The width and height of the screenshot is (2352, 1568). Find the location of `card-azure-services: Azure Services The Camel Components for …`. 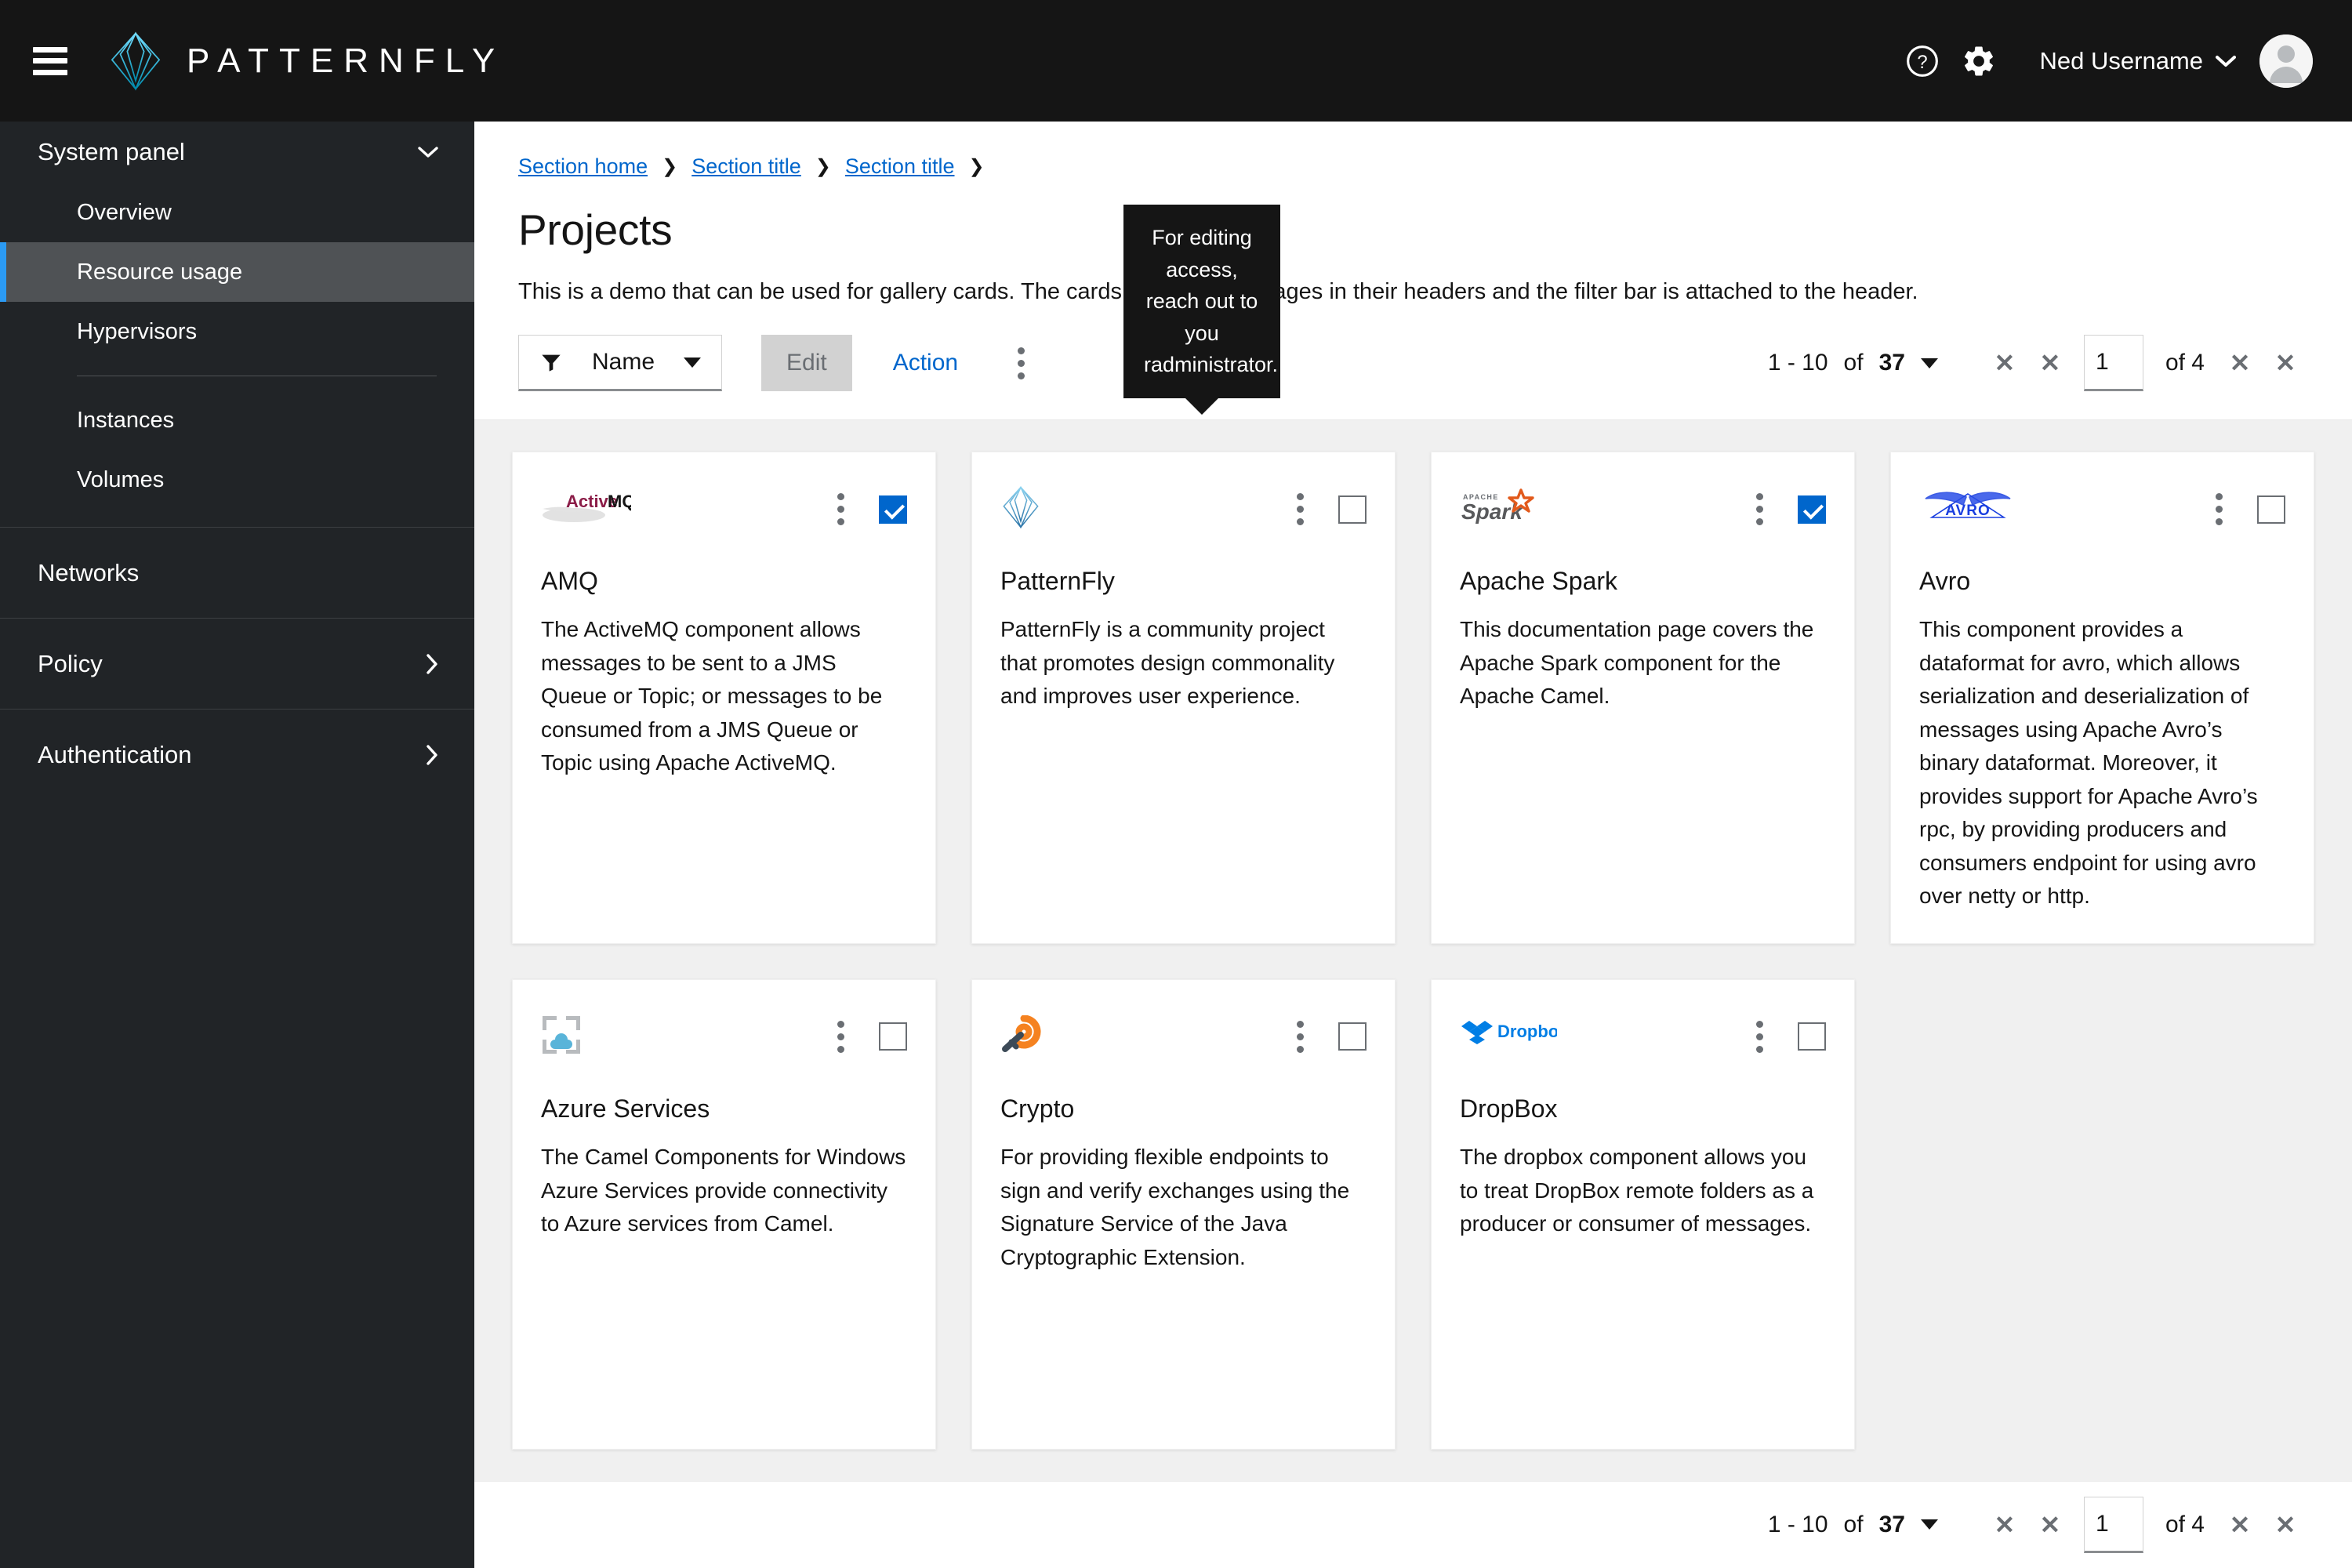

card-azure-services: Azure Services The Camel Components for … is located at coordinates (724, 1214).